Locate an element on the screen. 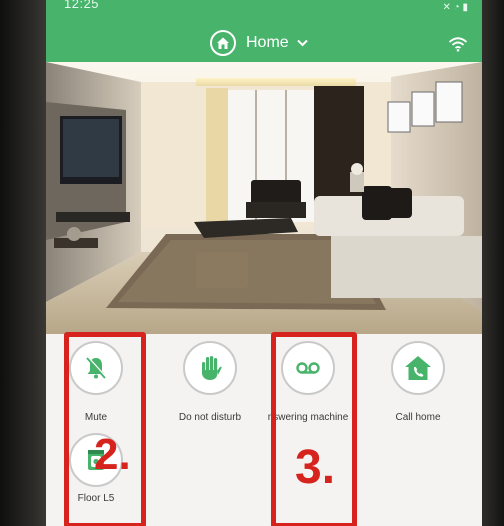  action-do-not-disturb: Do not disturb is located at coordinates (210, 382).